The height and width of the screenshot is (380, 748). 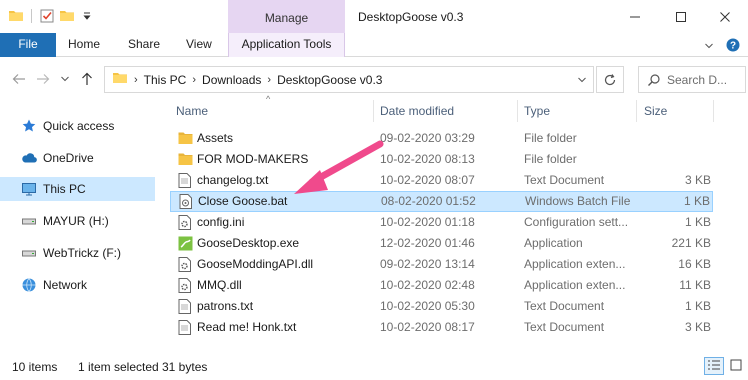 I want to click on nav-item-label: Quick access, so click(x=79, y=126).